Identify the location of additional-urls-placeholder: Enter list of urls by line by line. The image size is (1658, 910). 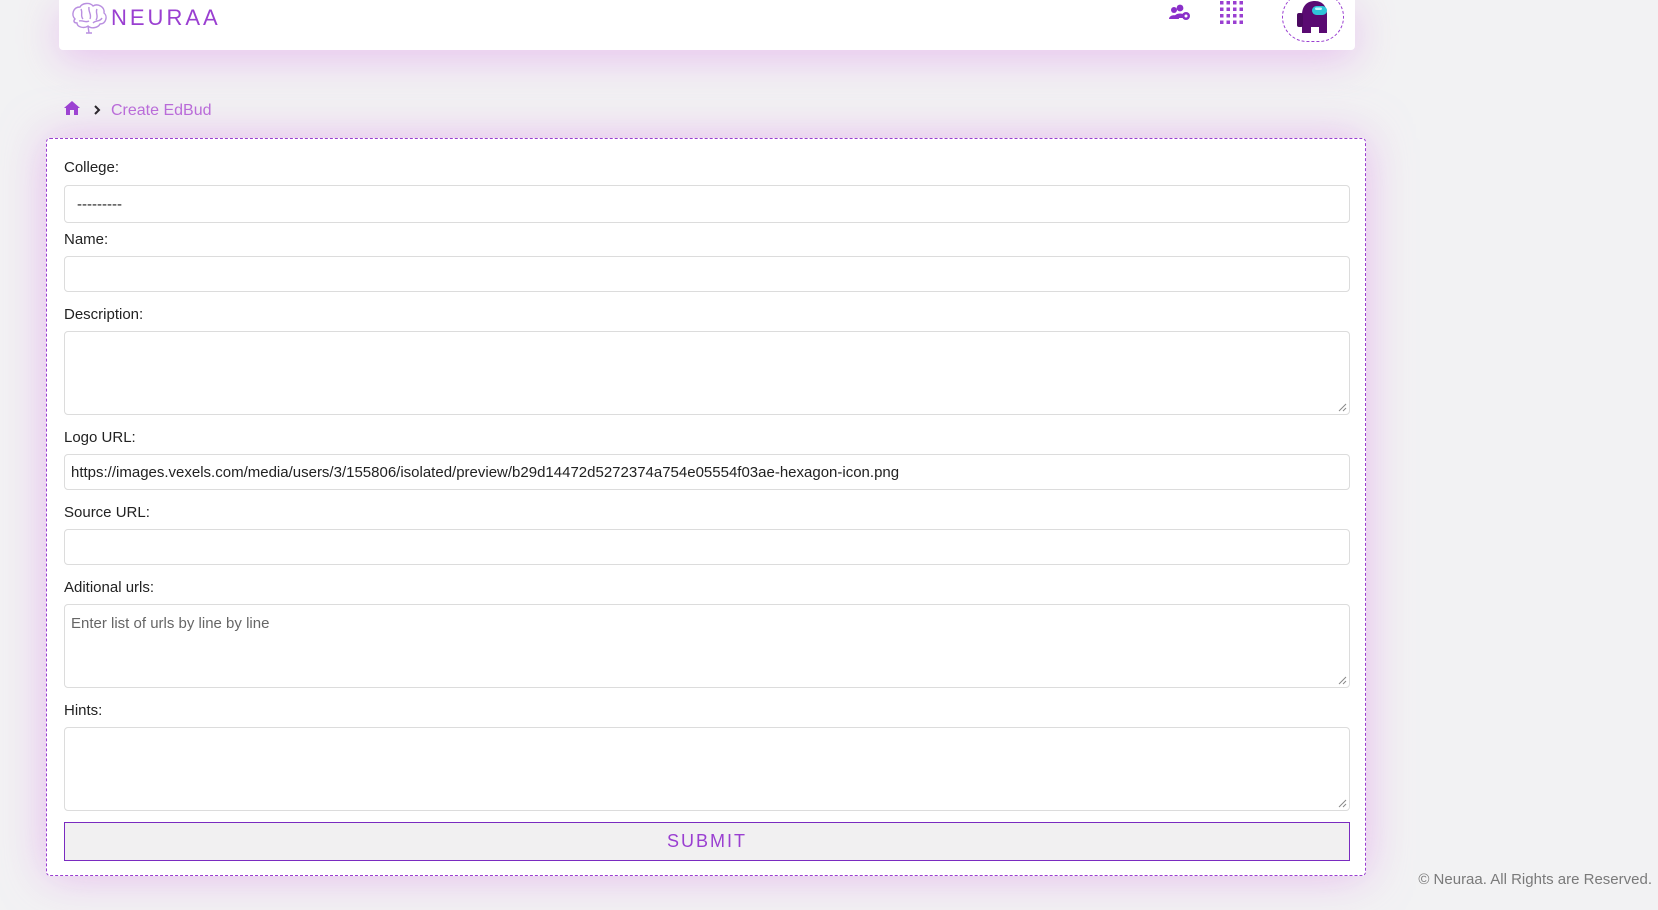
(170, 623).